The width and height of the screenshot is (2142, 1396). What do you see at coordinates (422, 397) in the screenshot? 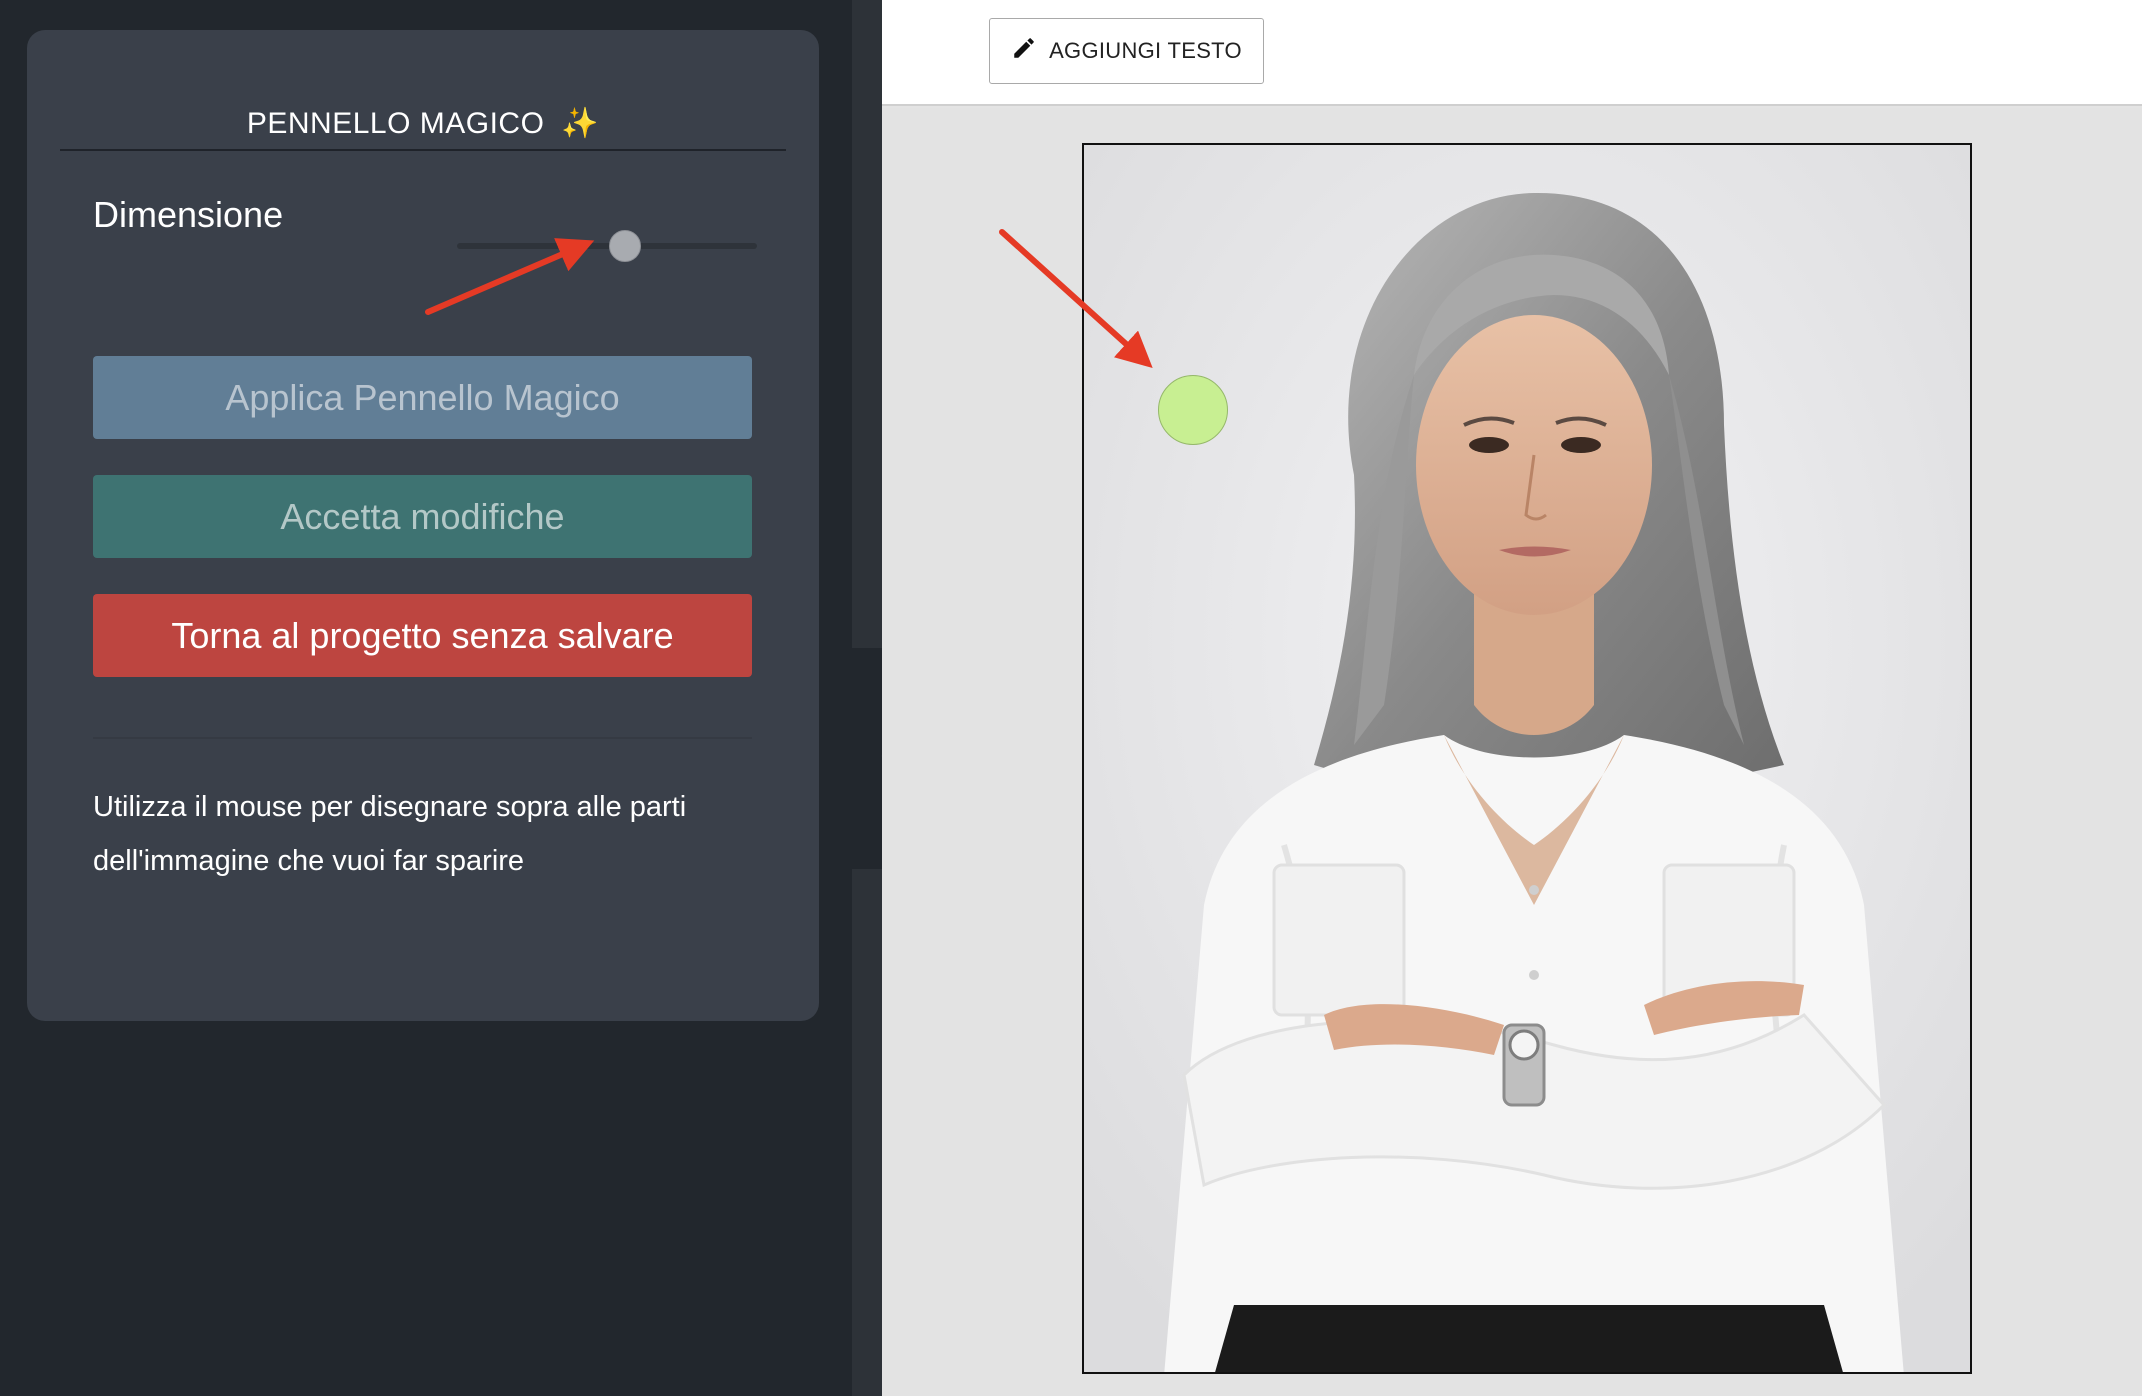
I see `apply-magic-brush-button: Applica Pennello Magico` at bounding box center [422, 397].